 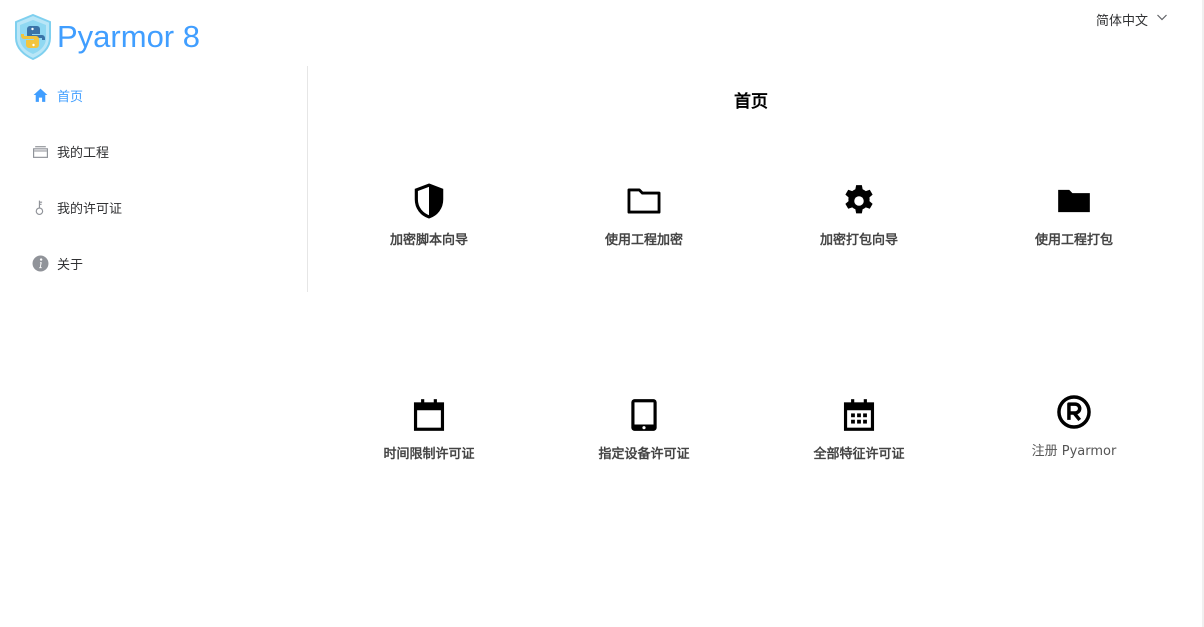 What do you see at coordinates (428, 240) in the screenshot?
I see `card-label: 加密脚本向导` at bounding box center [428, 240].